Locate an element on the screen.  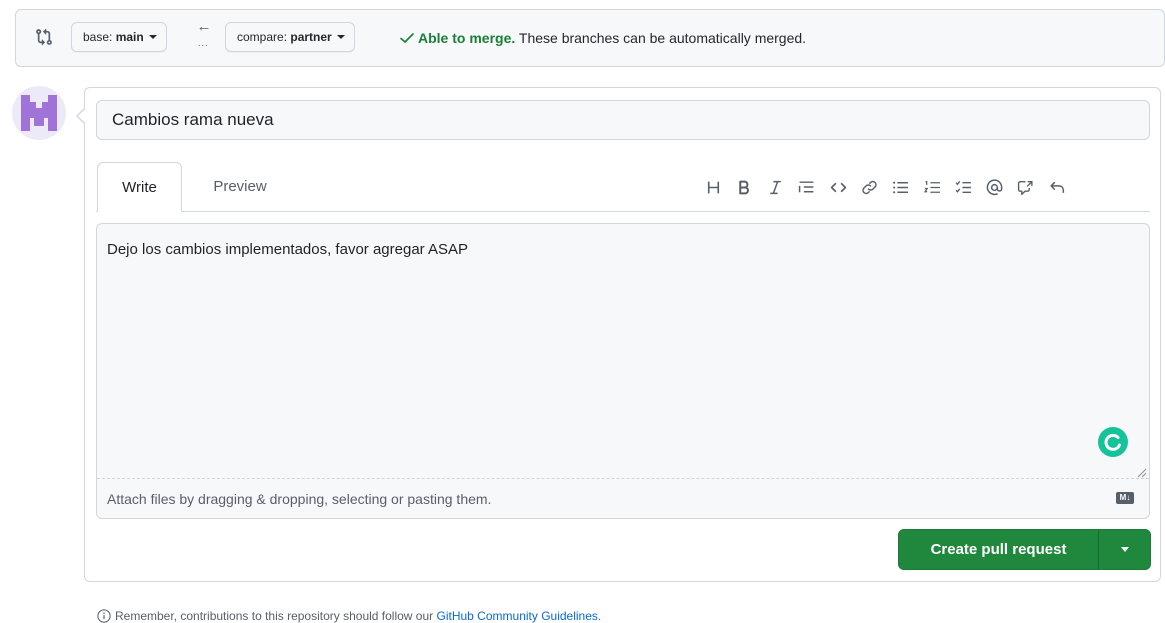
italic-icon is located at coordinates (776, 187).